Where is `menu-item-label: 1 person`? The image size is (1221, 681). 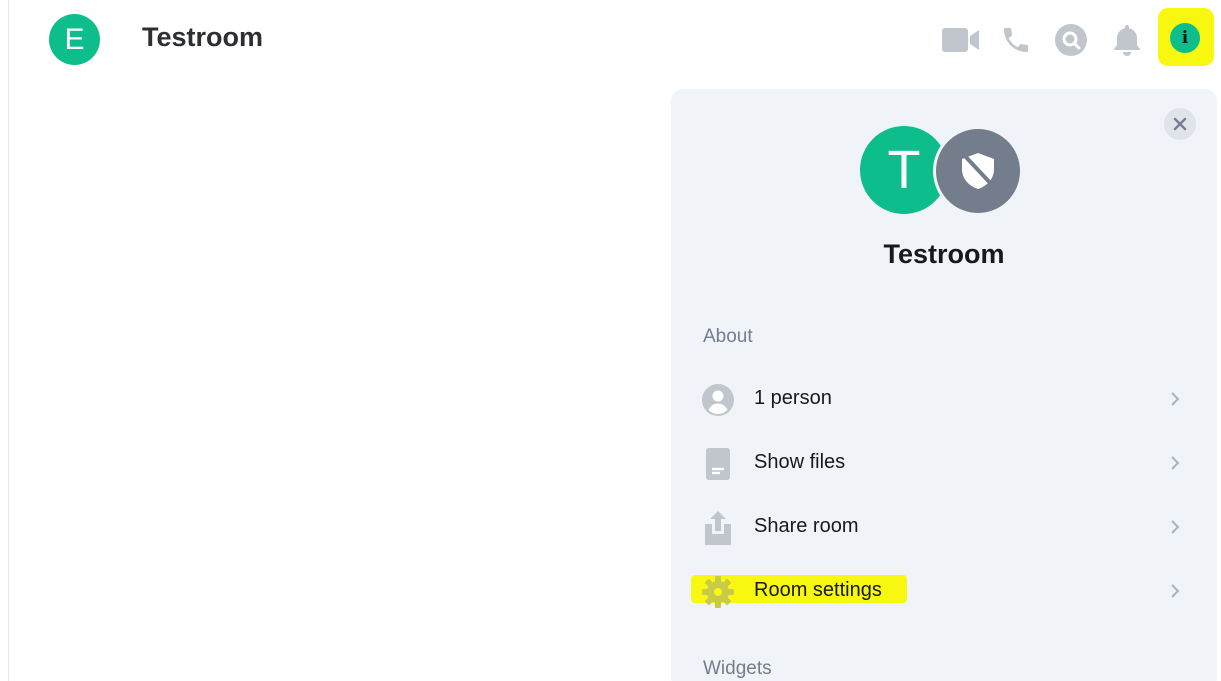
menu-item-label: 1 person is located at coordinates (793, 398).